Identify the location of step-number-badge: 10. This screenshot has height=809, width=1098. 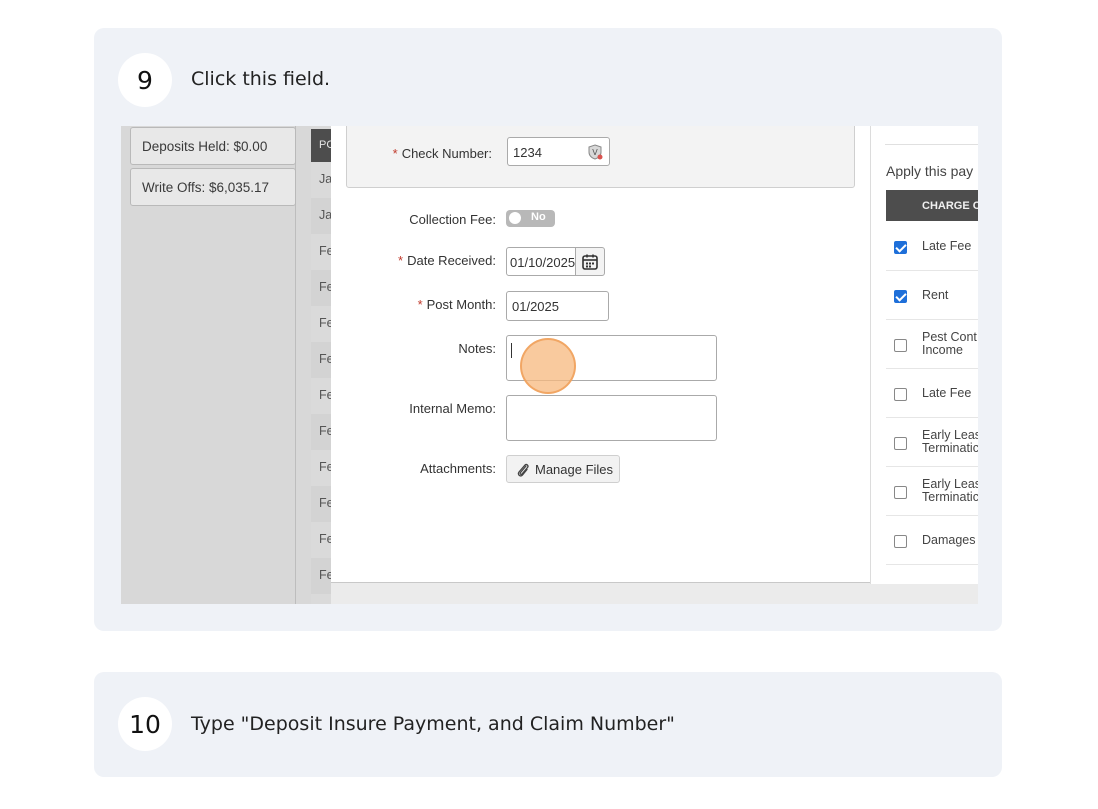
(145, 724).